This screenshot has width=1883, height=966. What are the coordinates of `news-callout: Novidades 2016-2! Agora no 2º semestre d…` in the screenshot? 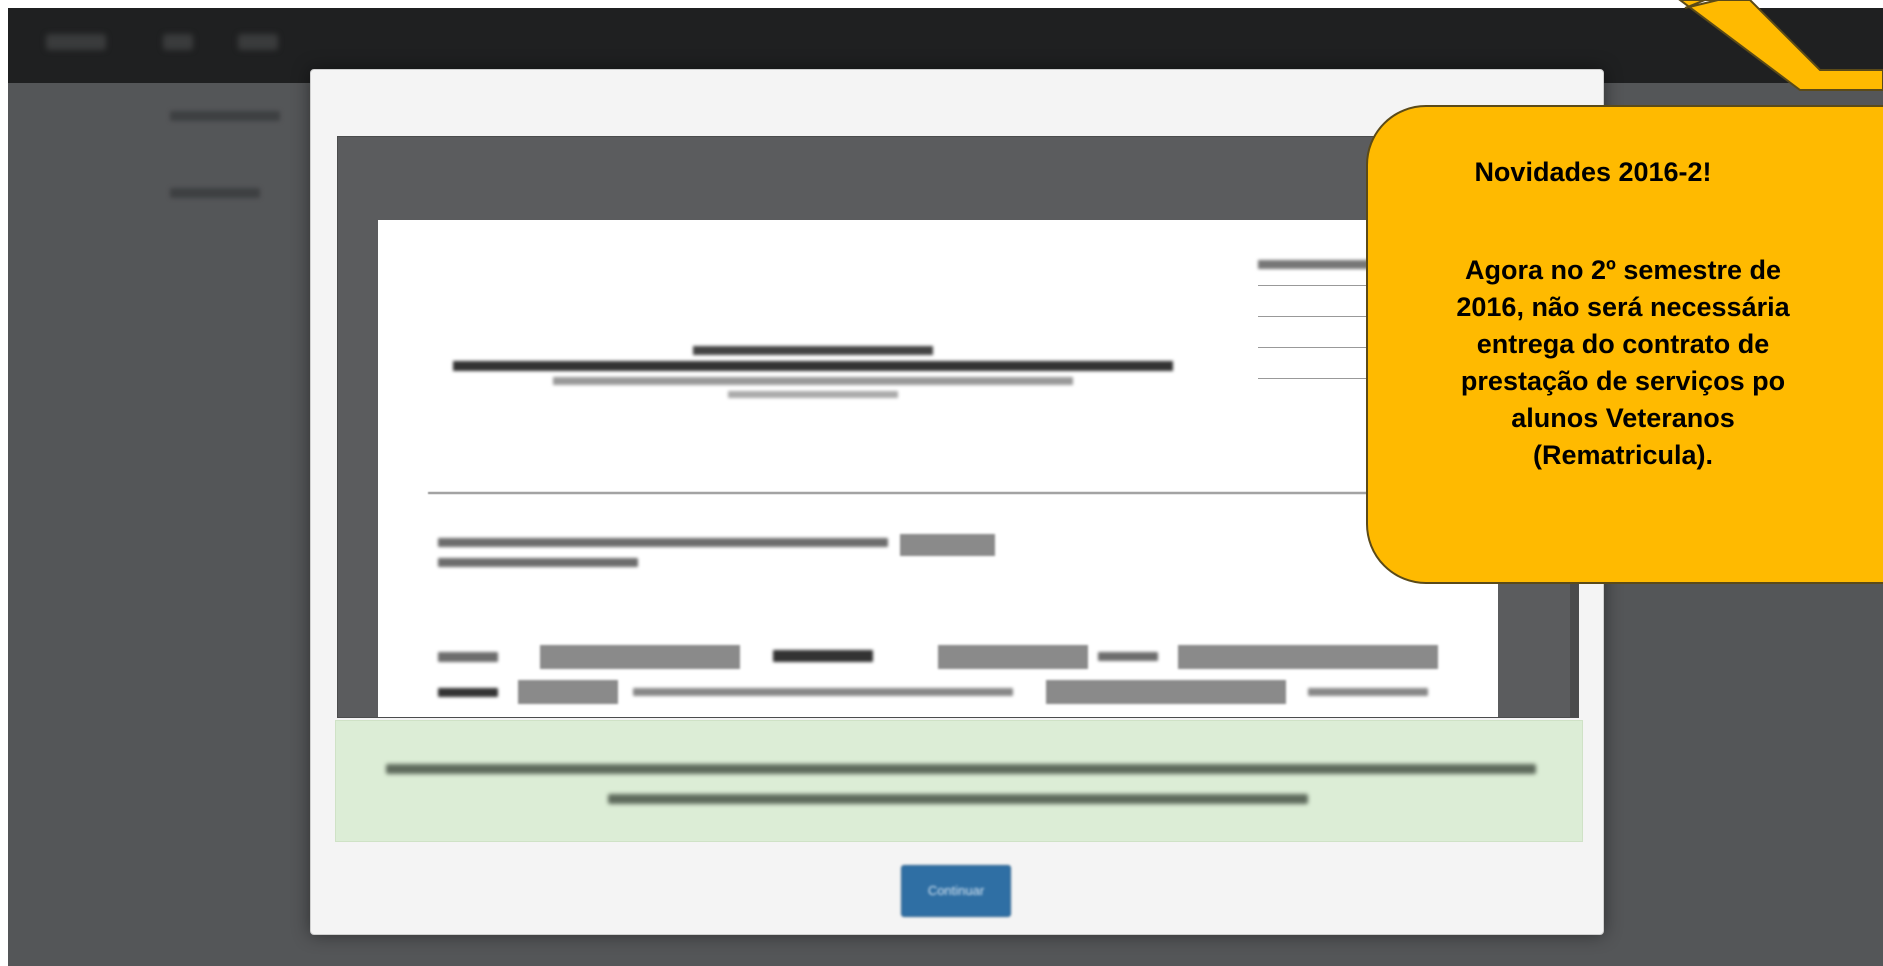 It's located at (1624, 344).